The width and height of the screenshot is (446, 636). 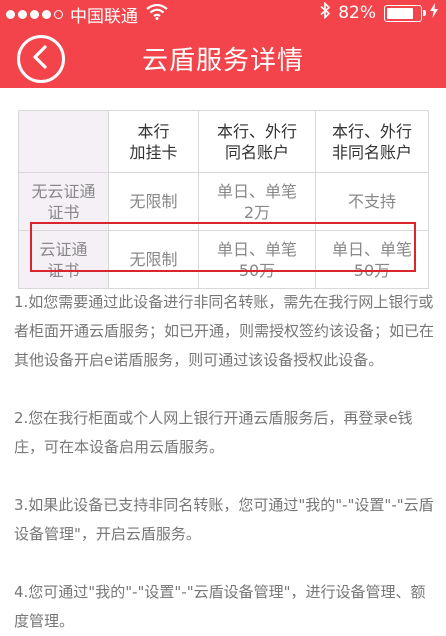 I want to click on table-cell: 单日、单笔 2万, so click(x=257, y=201).